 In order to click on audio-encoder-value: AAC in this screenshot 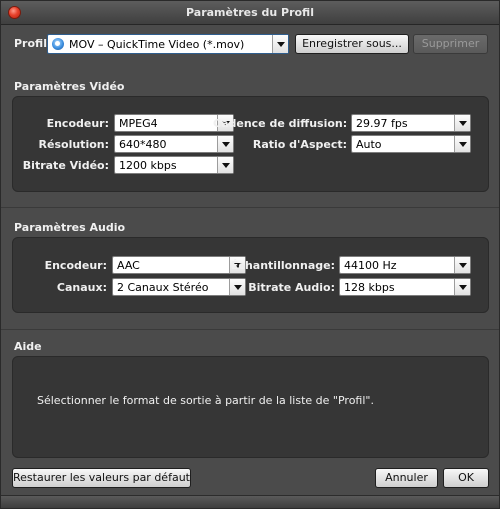, I will do `click(128, 265)`.